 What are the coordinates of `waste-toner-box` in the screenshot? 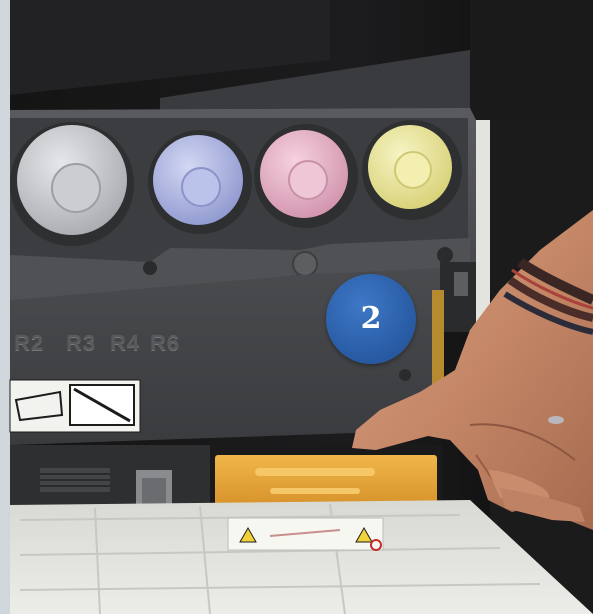 It's located at (326, 477).